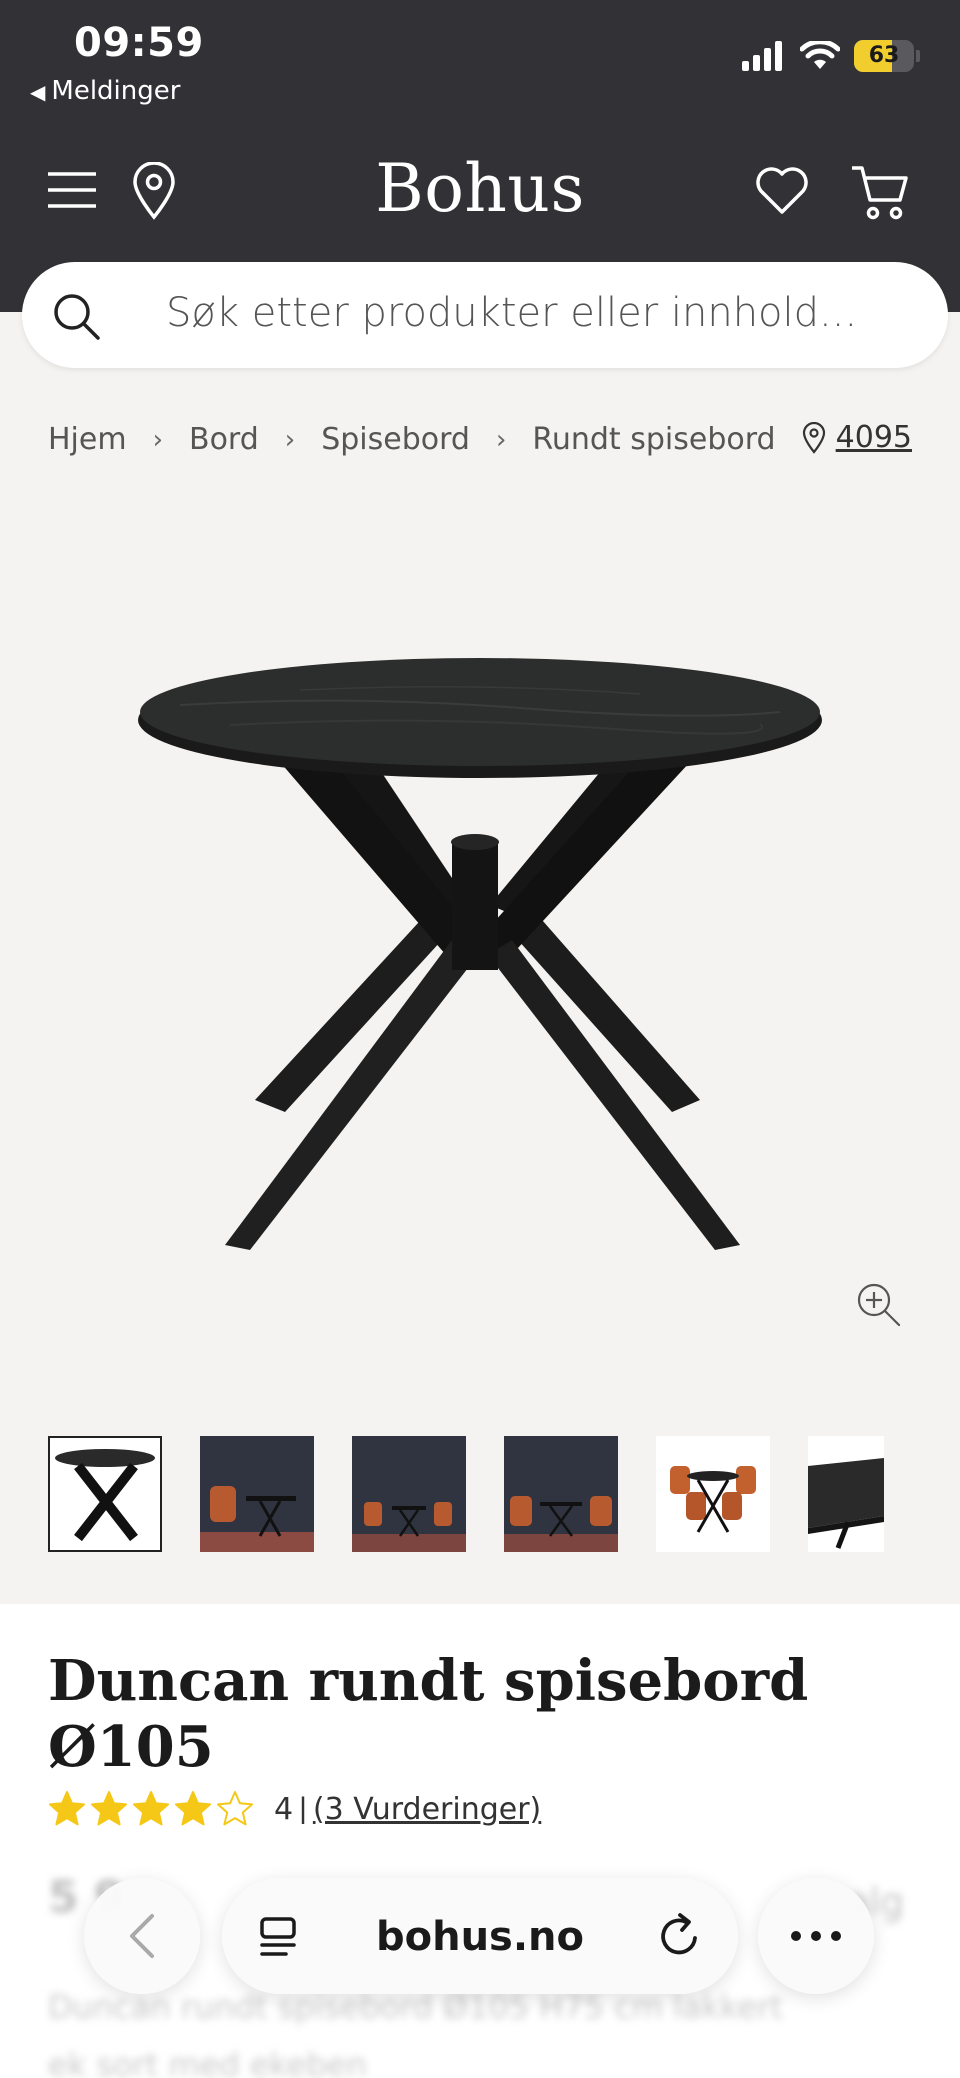 The image size is (960, 2078). Describe the element at coordinates (116, 91) in the screenshot. I see `status-back-label: Meldinger` at that location.